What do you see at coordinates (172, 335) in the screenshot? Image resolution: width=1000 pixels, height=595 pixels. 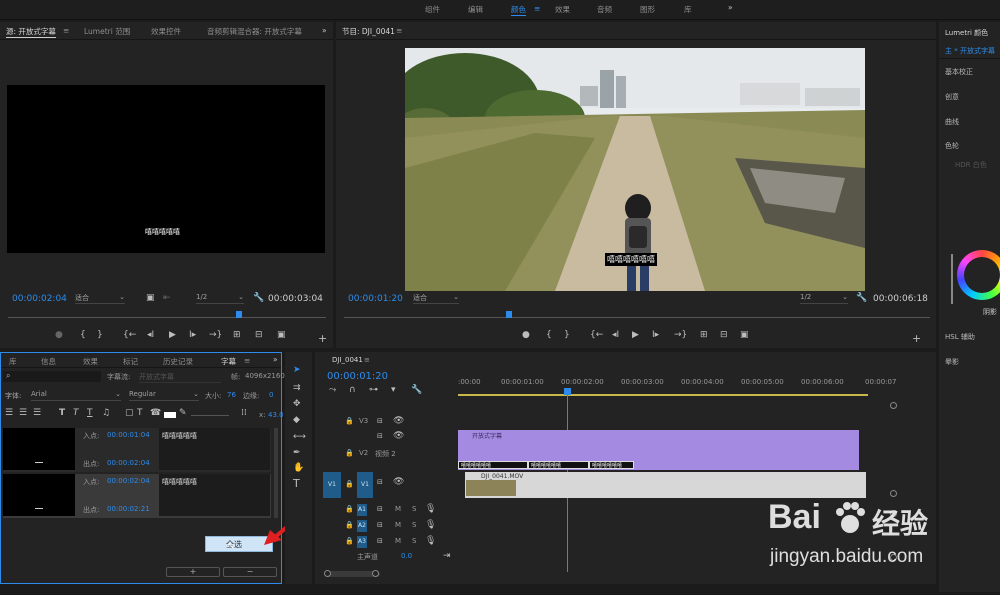 I see `play-icon: ▶` at bounding box center [172, 335].